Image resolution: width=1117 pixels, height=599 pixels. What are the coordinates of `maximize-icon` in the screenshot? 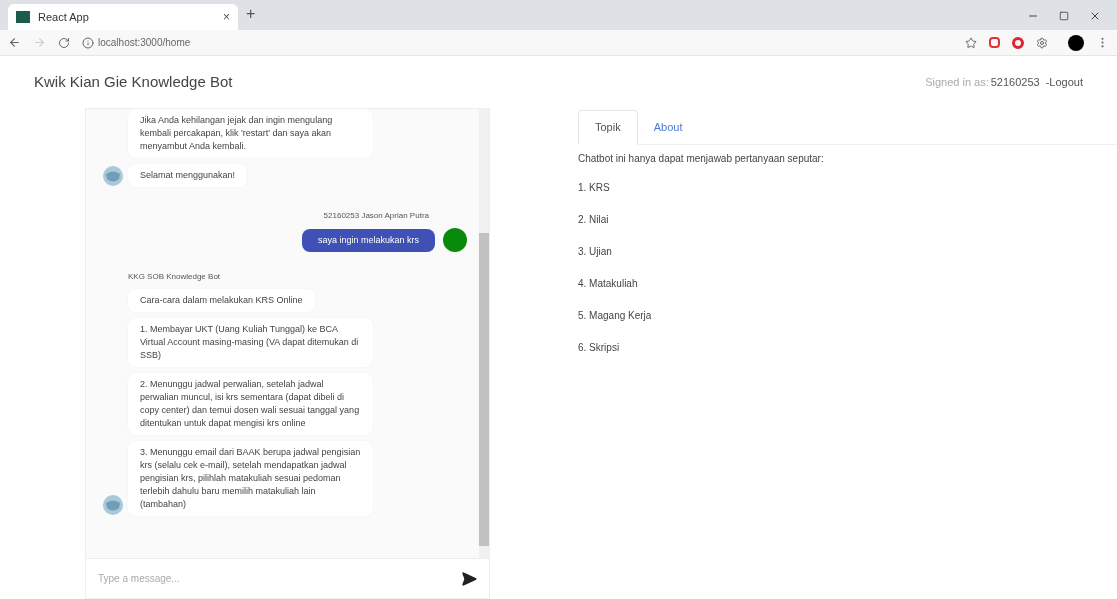 It's located at (1064, 16).